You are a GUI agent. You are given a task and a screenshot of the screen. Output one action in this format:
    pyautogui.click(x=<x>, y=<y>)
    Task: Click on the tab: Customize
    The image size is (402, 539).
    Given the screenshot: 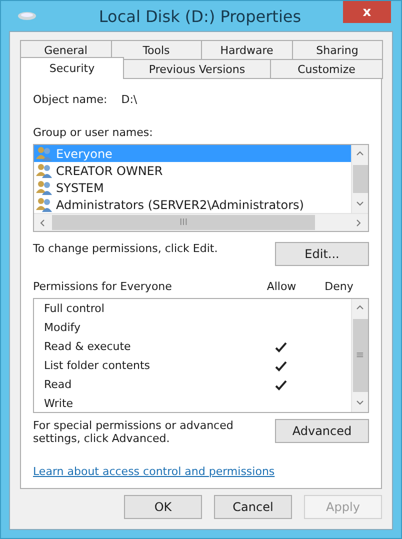 What is the action you would take?
    pyautogui.click(x=326, y=69)
    